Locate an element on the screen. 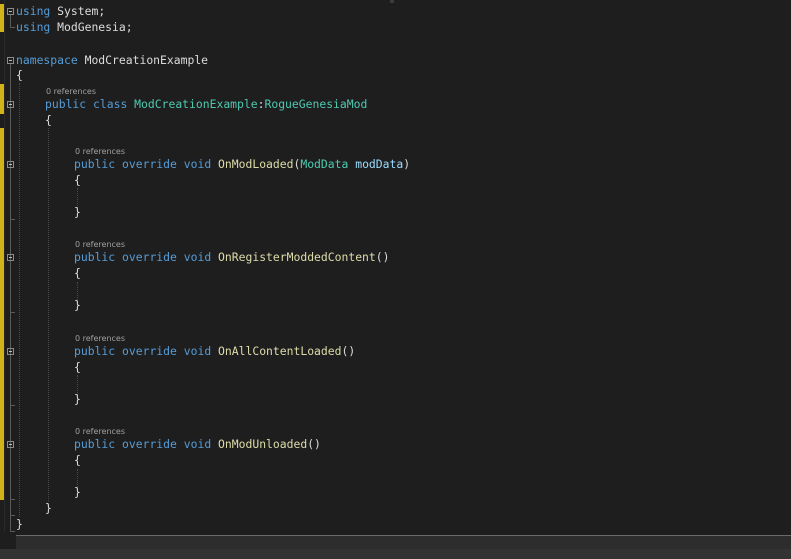 This screenshot has height=559, width=791. namespace-name: ModCreationExample is located at coordinates (146, 60).